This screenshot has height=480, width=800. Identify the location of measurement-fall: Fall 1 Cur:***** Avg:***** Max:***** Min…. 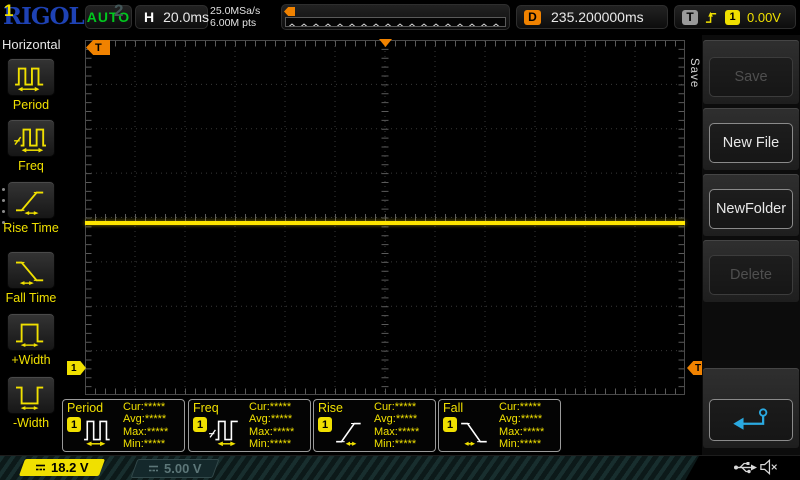
(499, 425).